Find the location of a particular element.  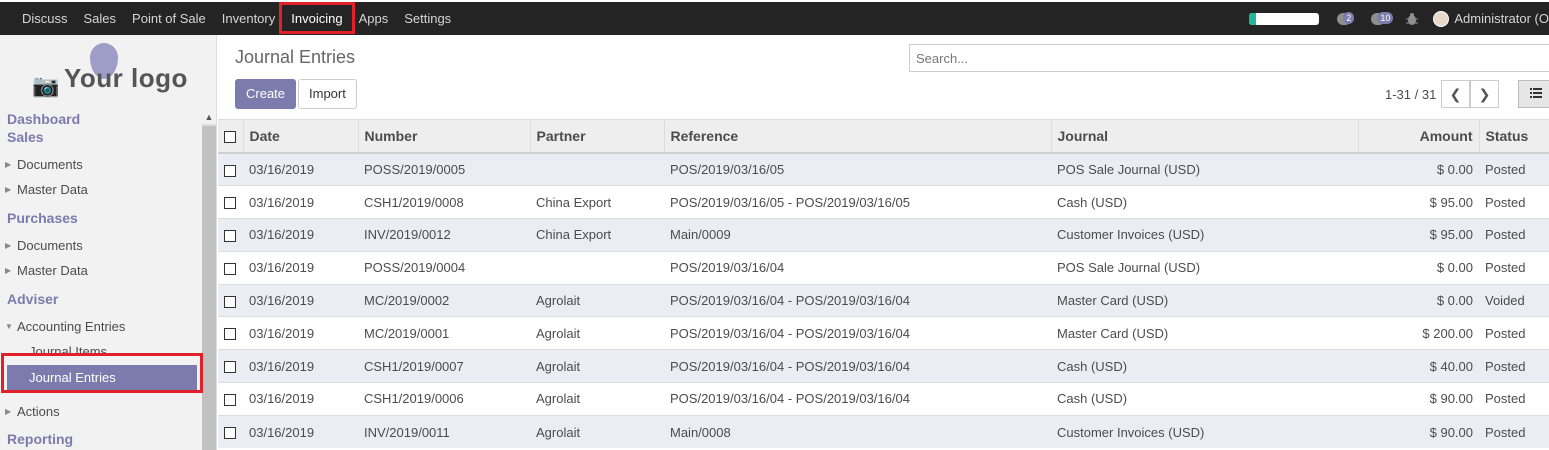

cell-number: POSS/2019/0005 is located at coordinates (444, 169).